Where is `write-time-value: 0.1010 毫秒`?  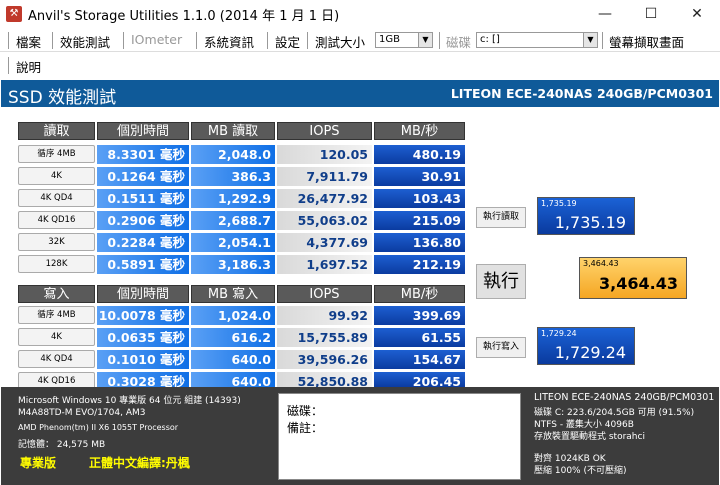 write-time-value: 0.1010 毫秒 is located at coordinates (143, 359).